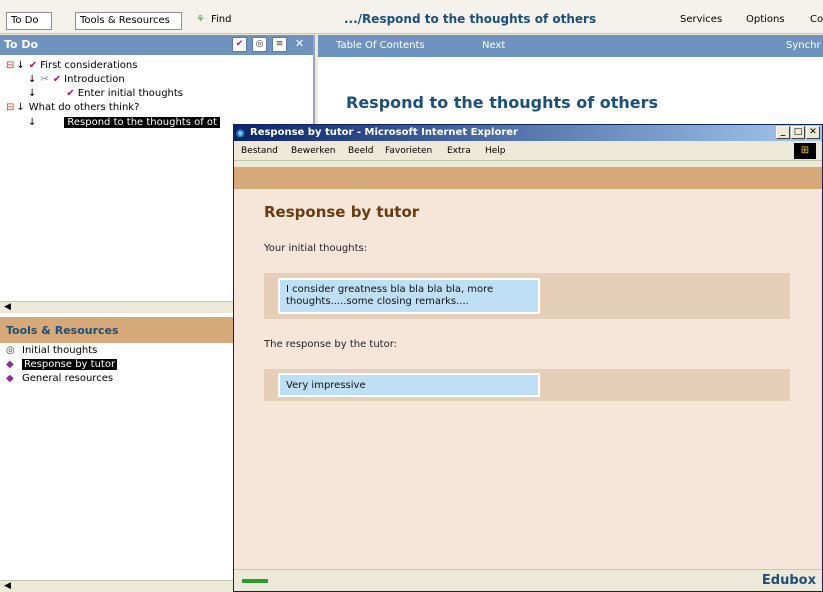 Image resolution: width=823 pixels, height=592 pixels. Describe the element at coordinates (279, 44) in the screenshot. I see `list-icon: ≡` at that location.